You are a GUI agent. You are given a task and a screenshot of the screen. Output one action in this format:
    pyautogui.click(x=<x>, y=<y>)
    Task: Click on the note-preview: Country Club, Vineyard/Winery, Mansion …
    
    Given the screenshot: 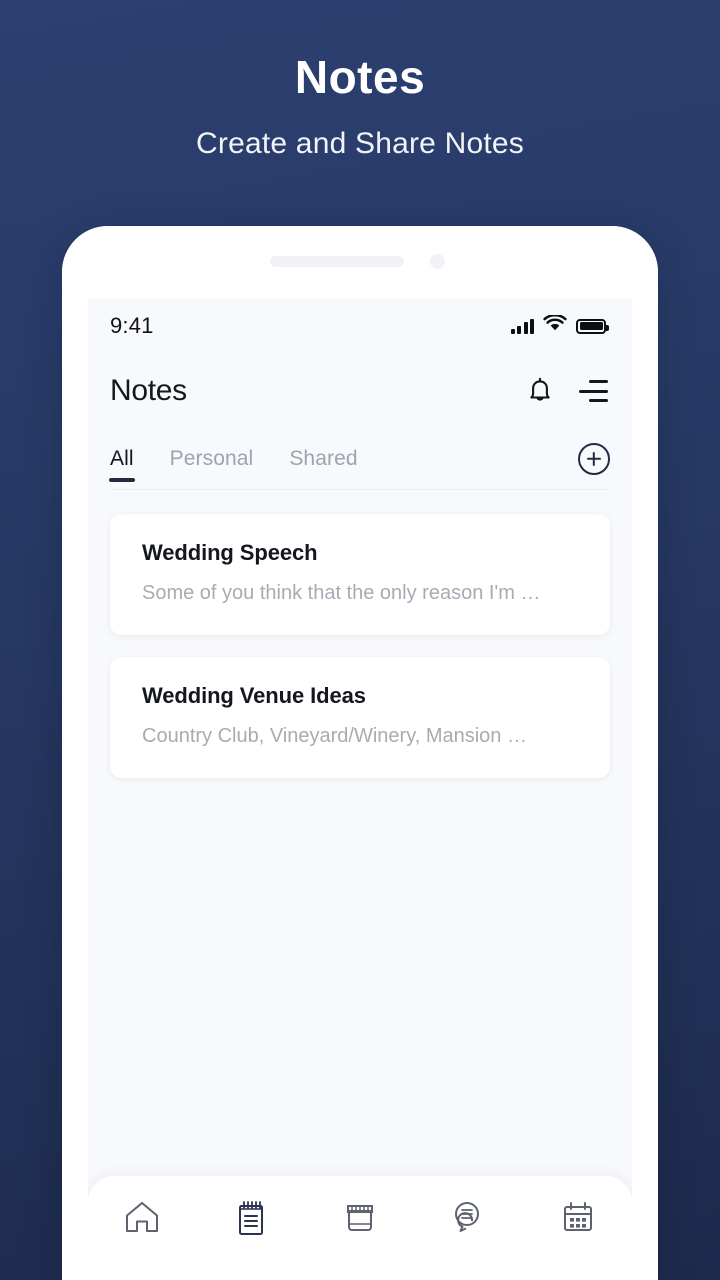 What is the action you would take?
    pyautogui.click(x=334, y=736)
    